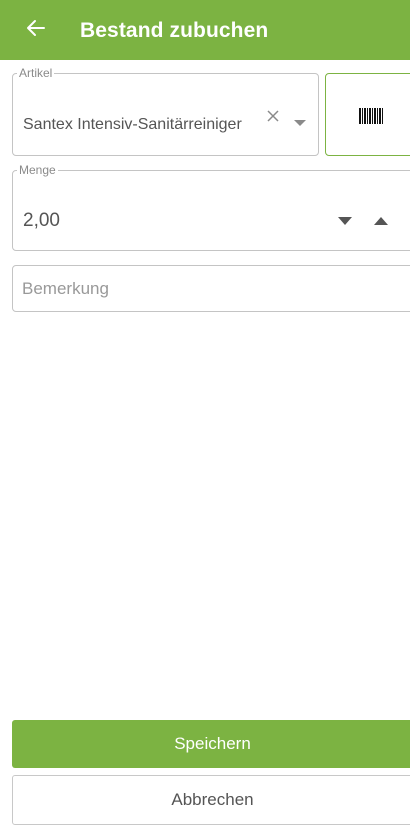 This screenshot has width=410, height=825. I want to click on barcode-icon, so click(371, 116).